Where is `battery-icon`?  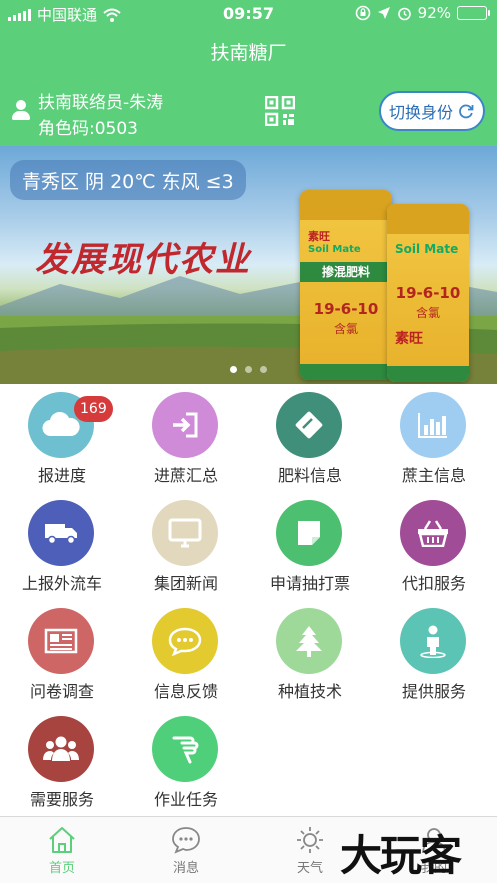
battery-icon is located at coordinates (473, 13).